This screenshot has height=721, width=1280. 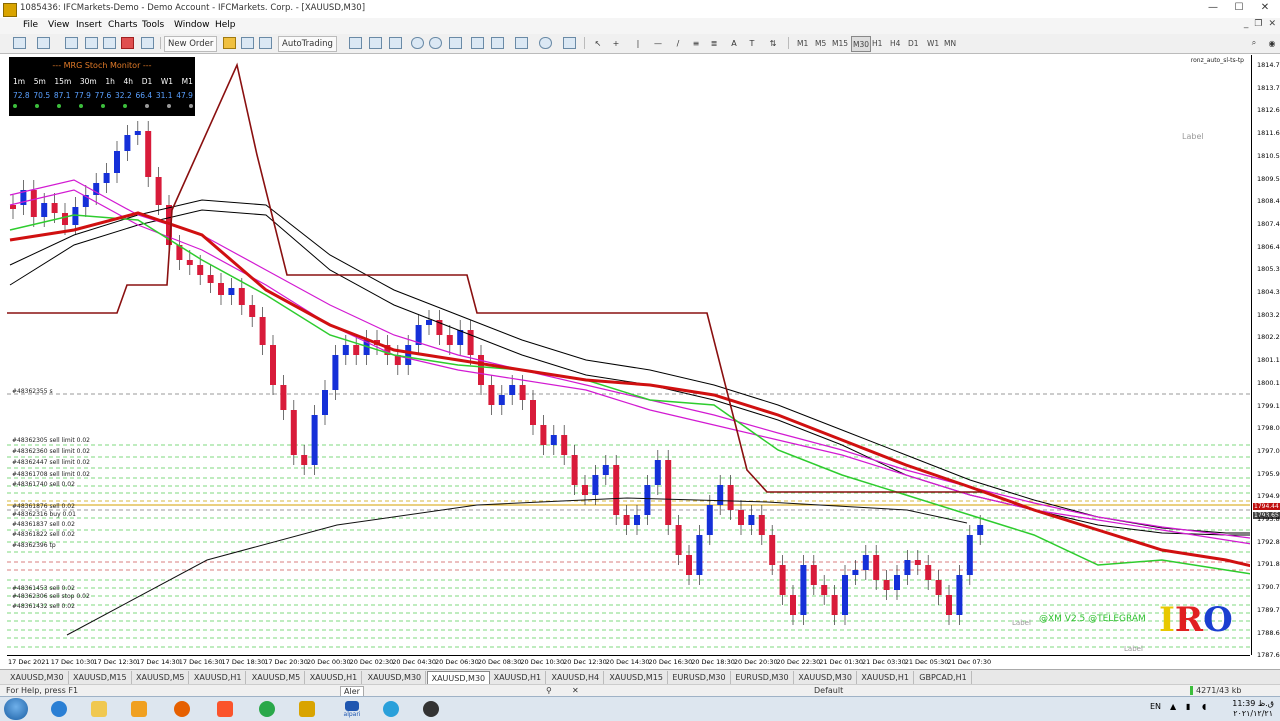 I want to click on media-icon, so click(x=139, y=709).